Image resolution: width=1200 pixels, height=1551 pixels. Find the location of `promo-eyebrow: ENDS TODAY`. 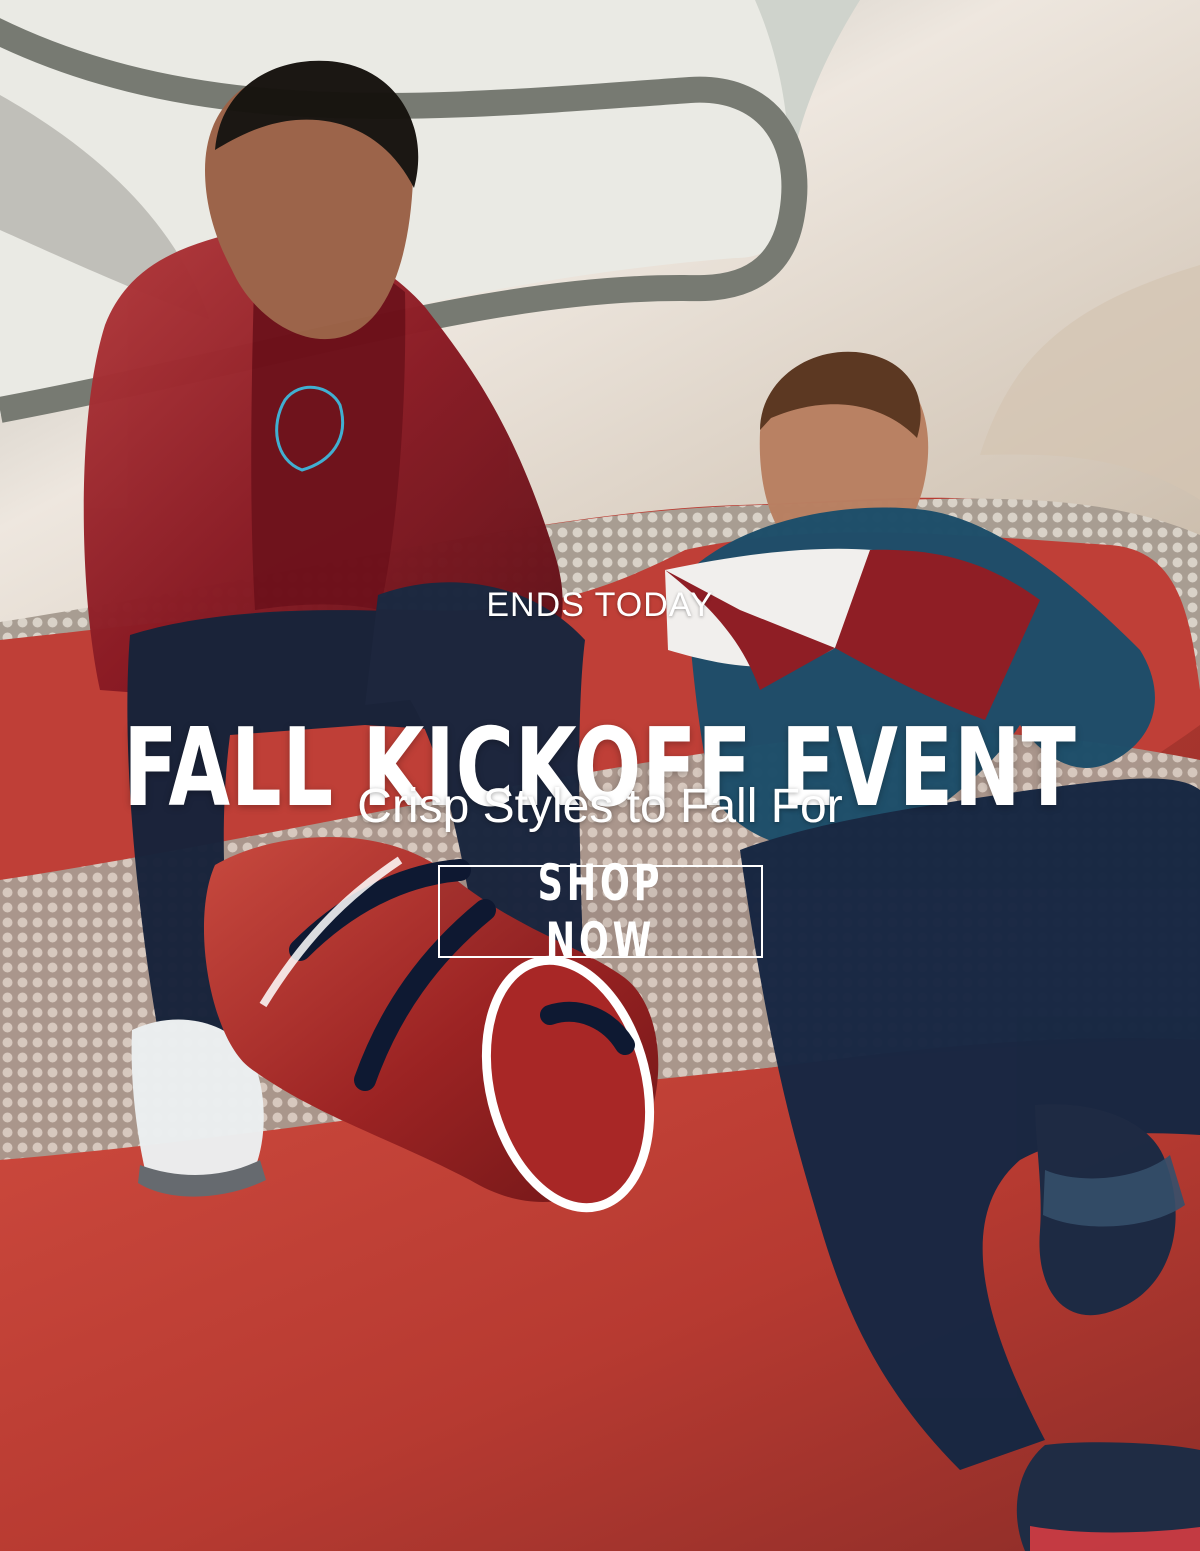

promo-eyebrow: ENDS TODAY is located at coordinates (600, 605).